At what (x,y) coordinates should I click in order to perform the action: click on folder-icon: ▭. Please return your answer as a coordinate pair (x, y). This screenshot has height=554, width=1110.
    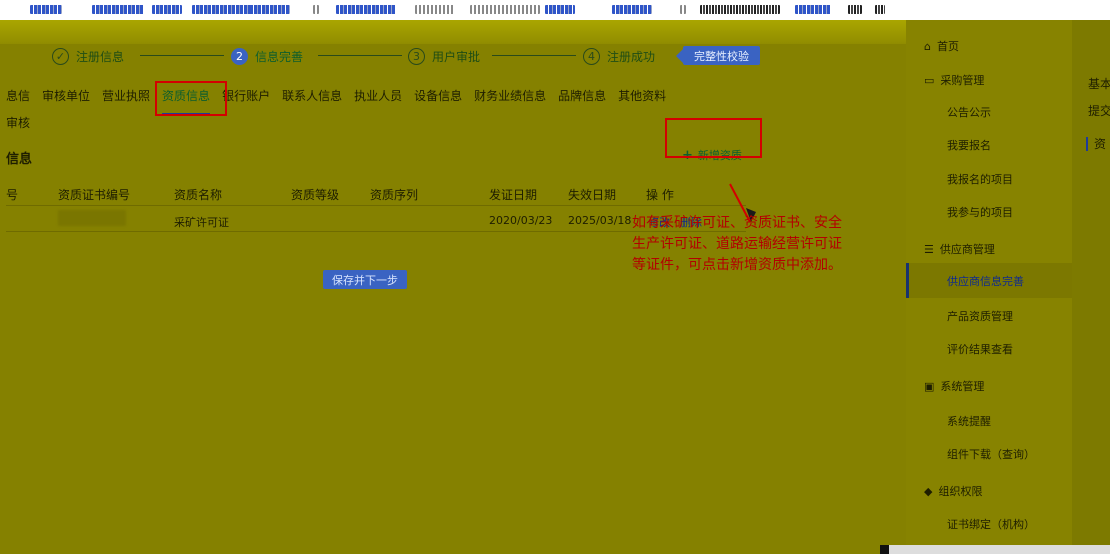
    Looking at the image, I should click on (929, 80).